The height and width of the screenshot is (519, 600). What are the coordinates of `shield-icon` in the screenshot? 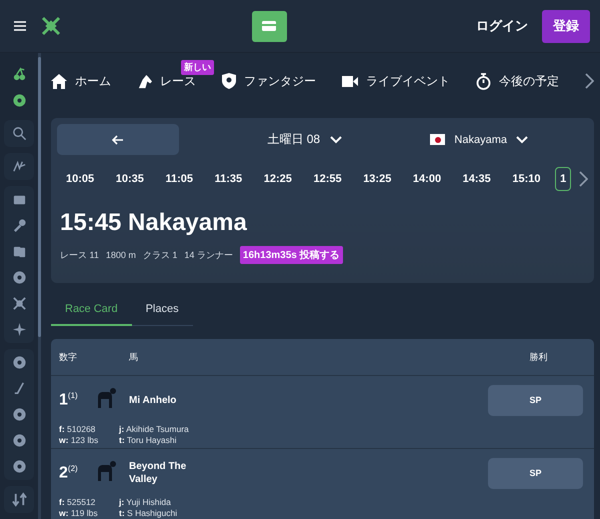 It's located at (229, 81).